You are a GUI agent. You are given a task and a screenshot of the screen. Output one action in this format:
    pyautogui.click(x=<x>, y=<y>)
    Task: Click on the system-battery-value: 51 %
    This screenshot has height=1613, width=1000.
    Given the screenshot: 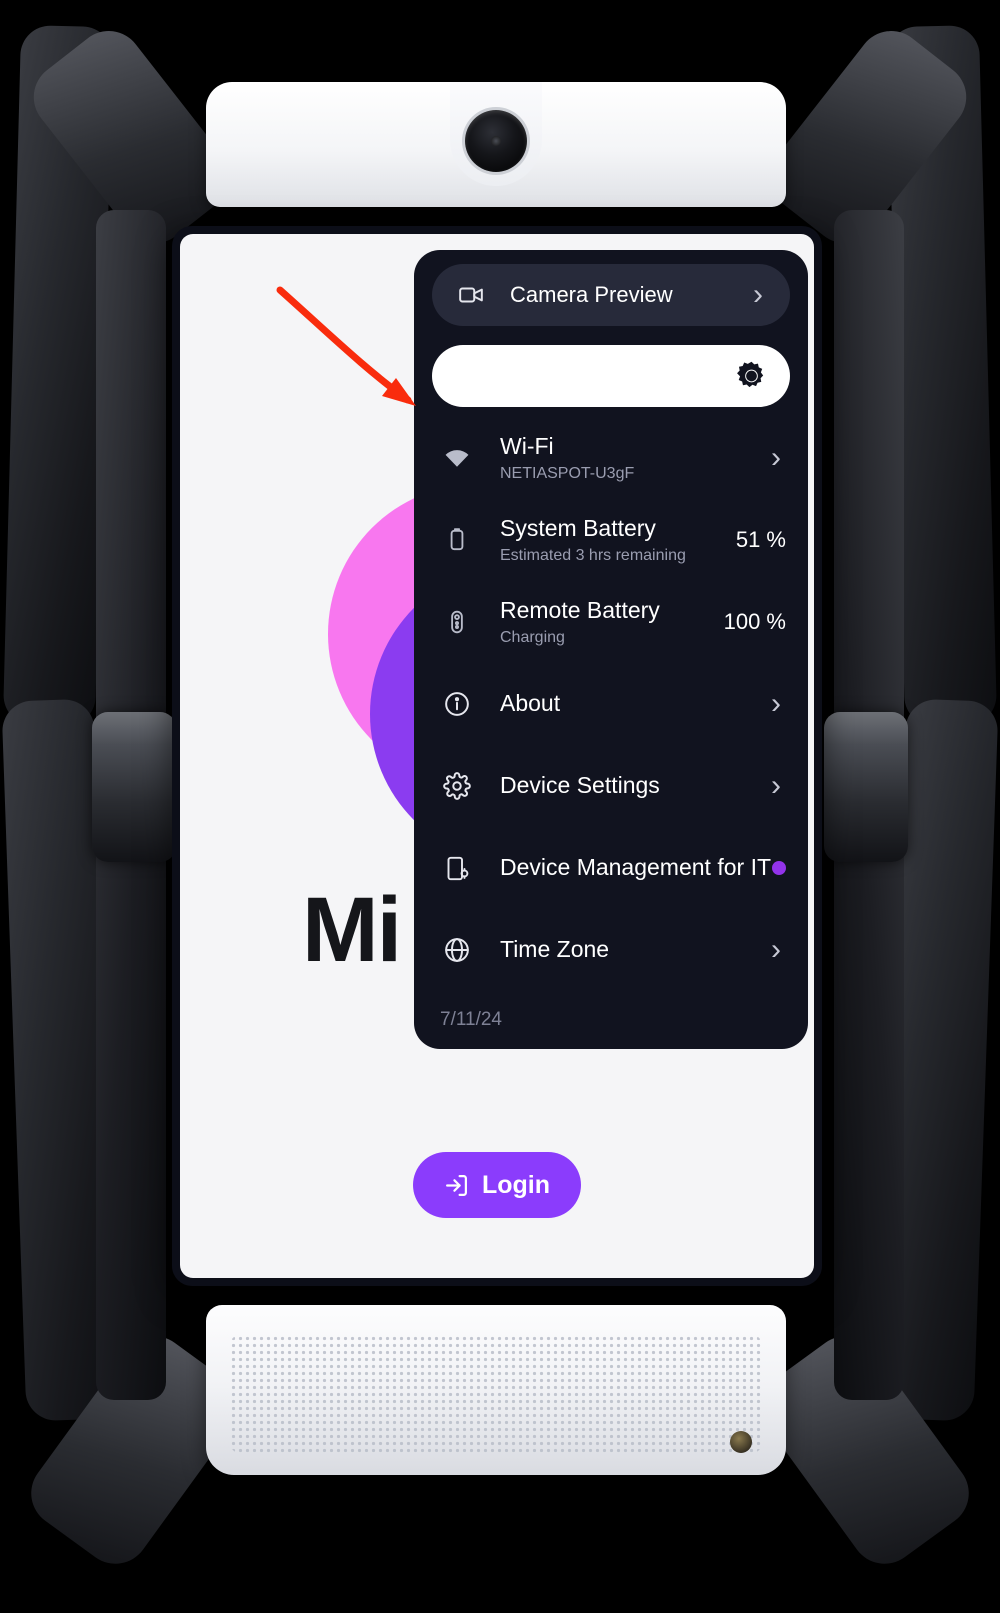 What is the action you would take?
    pyautogui.click(x=760, y=539)
    